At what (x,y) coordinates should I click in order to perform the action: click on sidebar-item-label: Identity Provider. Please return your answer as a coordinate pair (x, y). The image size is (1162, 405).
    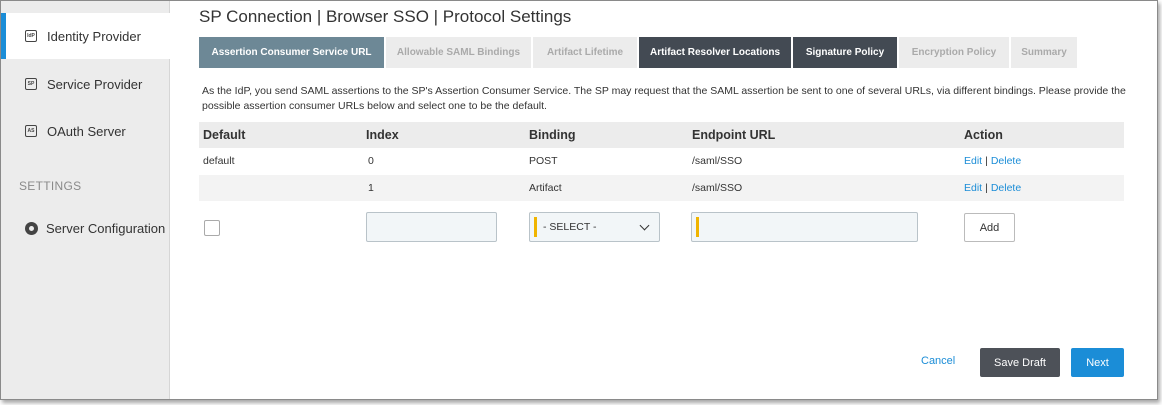
    Looking at the image, I should click on (94, 36).